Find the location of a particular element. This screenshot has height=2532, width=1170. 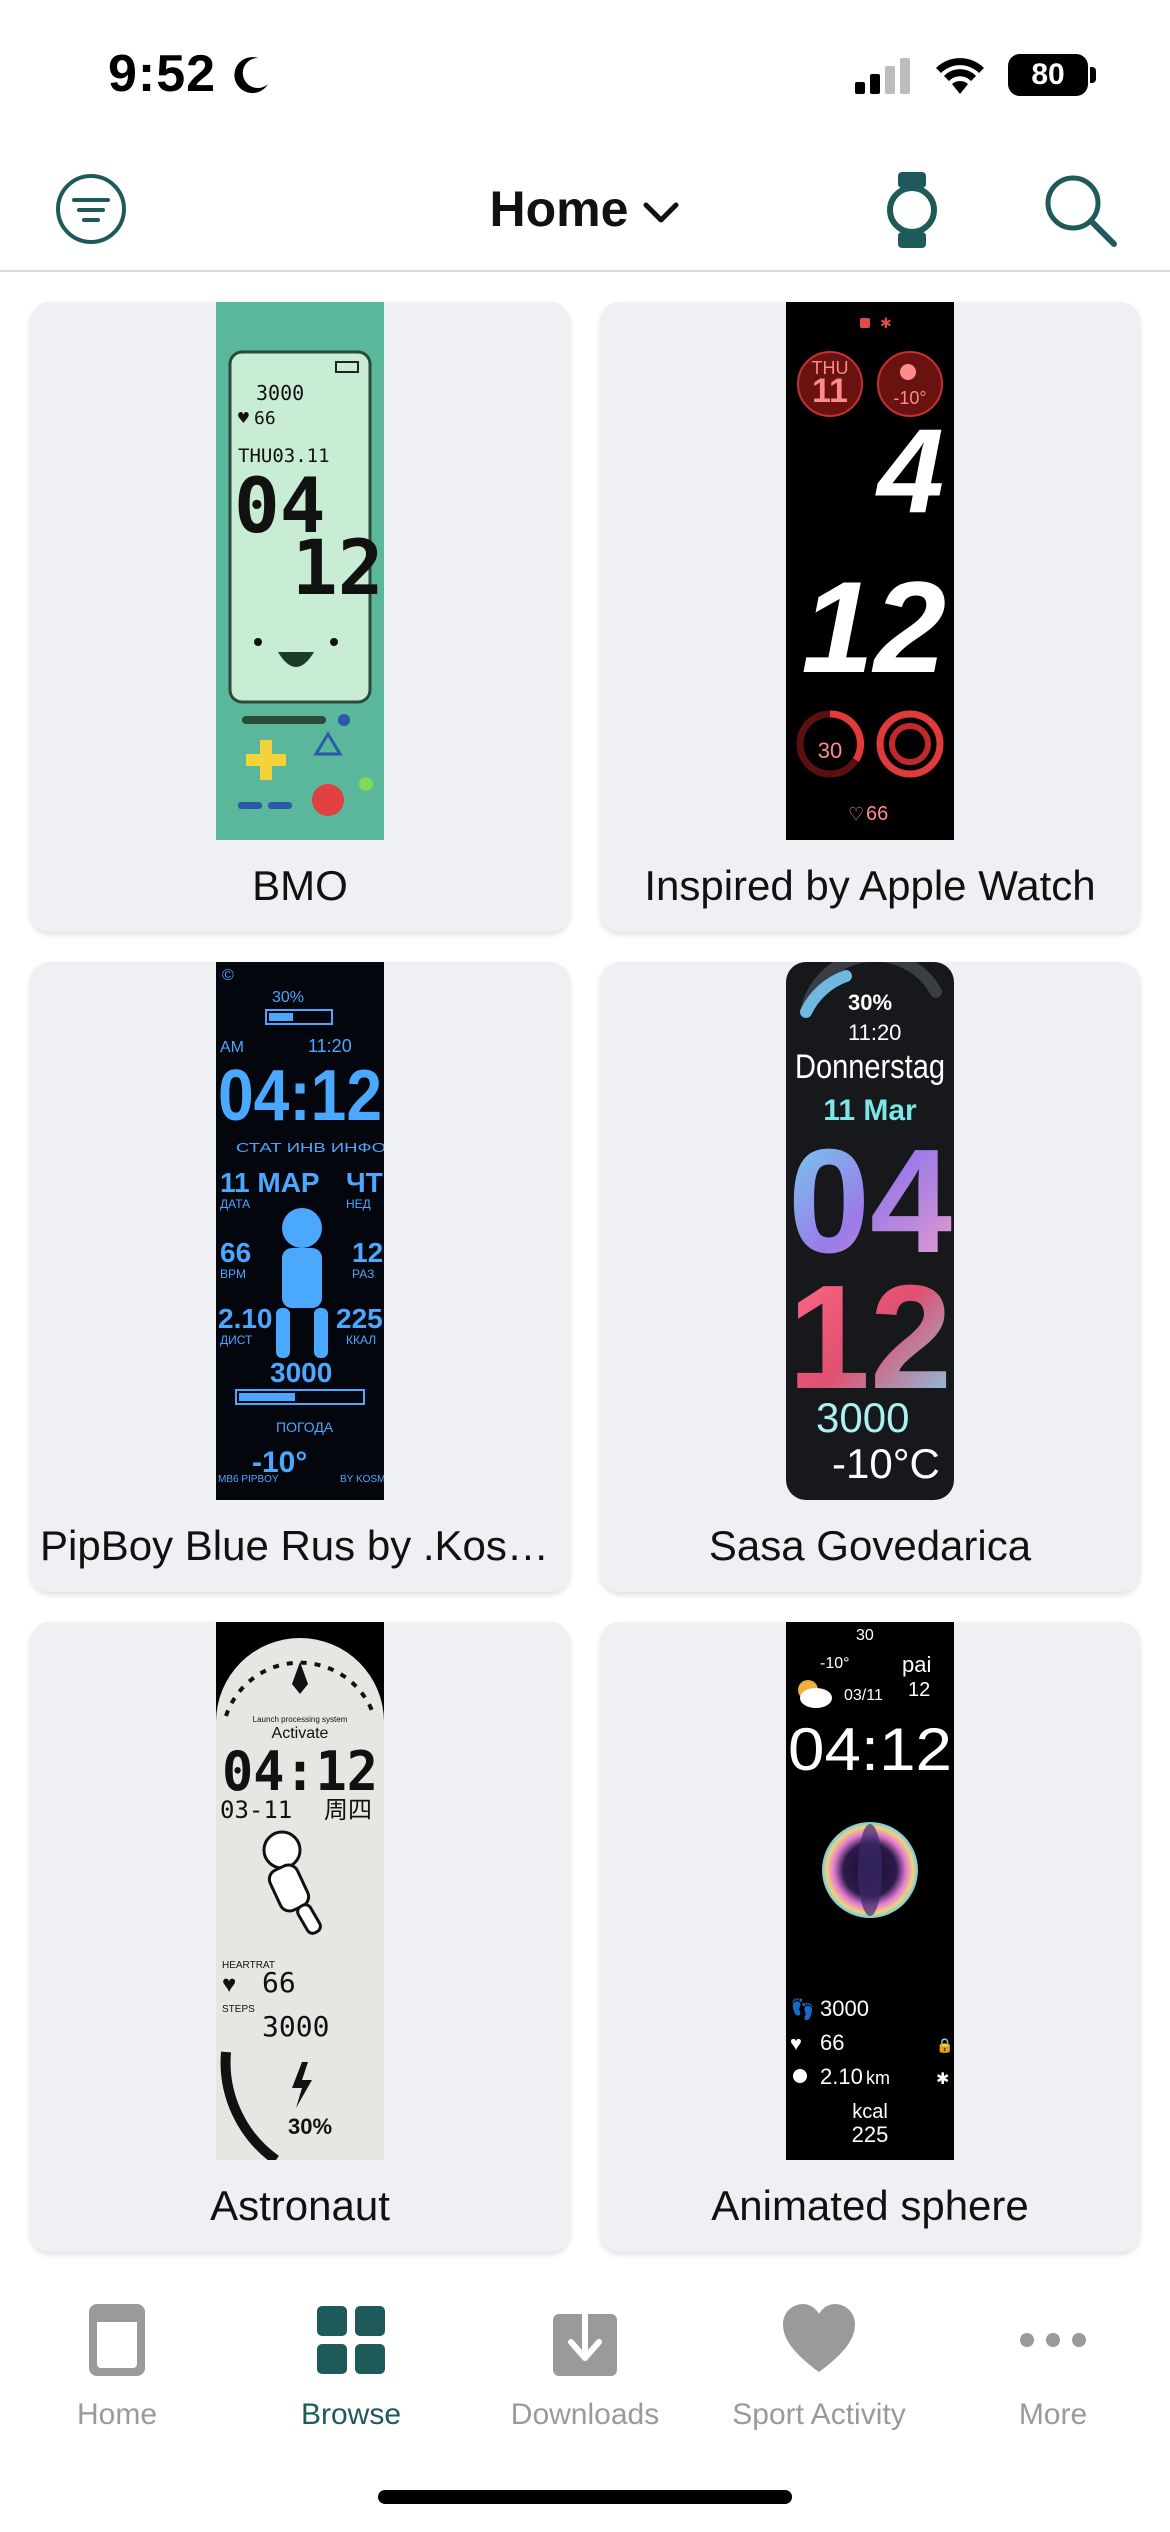

bmo-minute: 12 is located at coordinates (338, 567).